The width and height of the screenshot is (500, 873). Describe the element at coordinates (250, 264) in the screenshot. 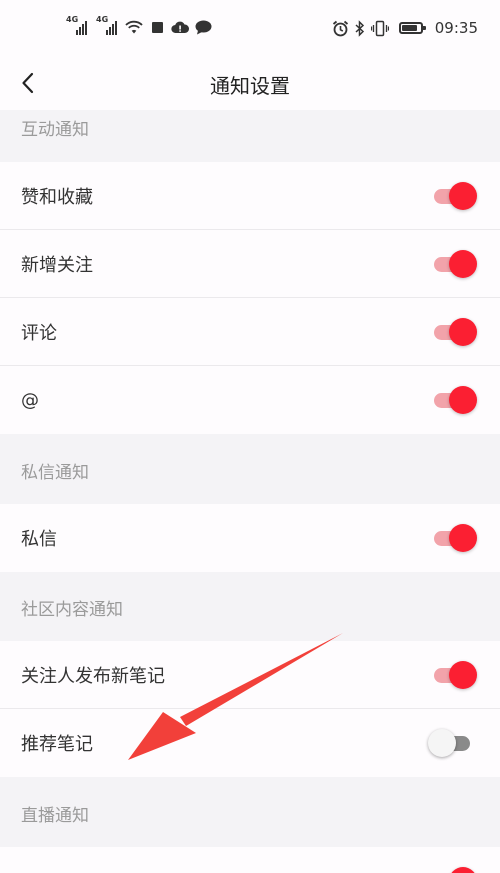

I see `setting-row-new-followers: 新增关注` at that location.